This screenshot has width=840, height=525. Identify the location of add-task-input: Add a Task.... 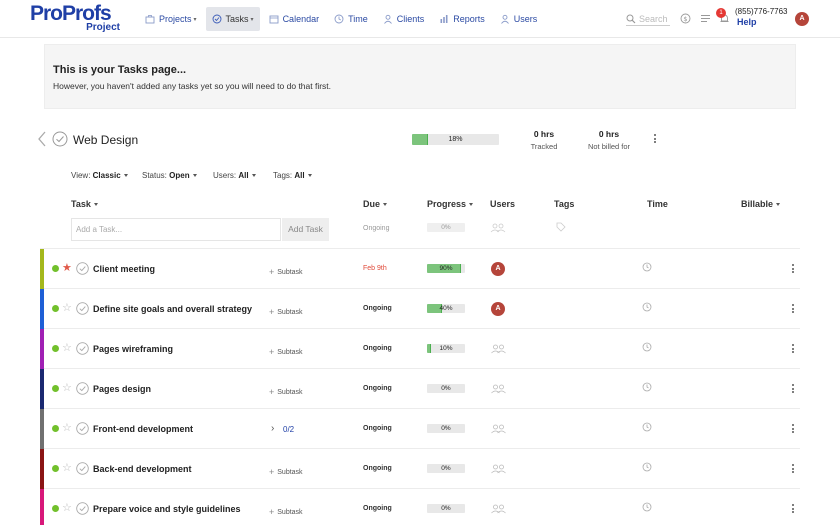
(176, 229).